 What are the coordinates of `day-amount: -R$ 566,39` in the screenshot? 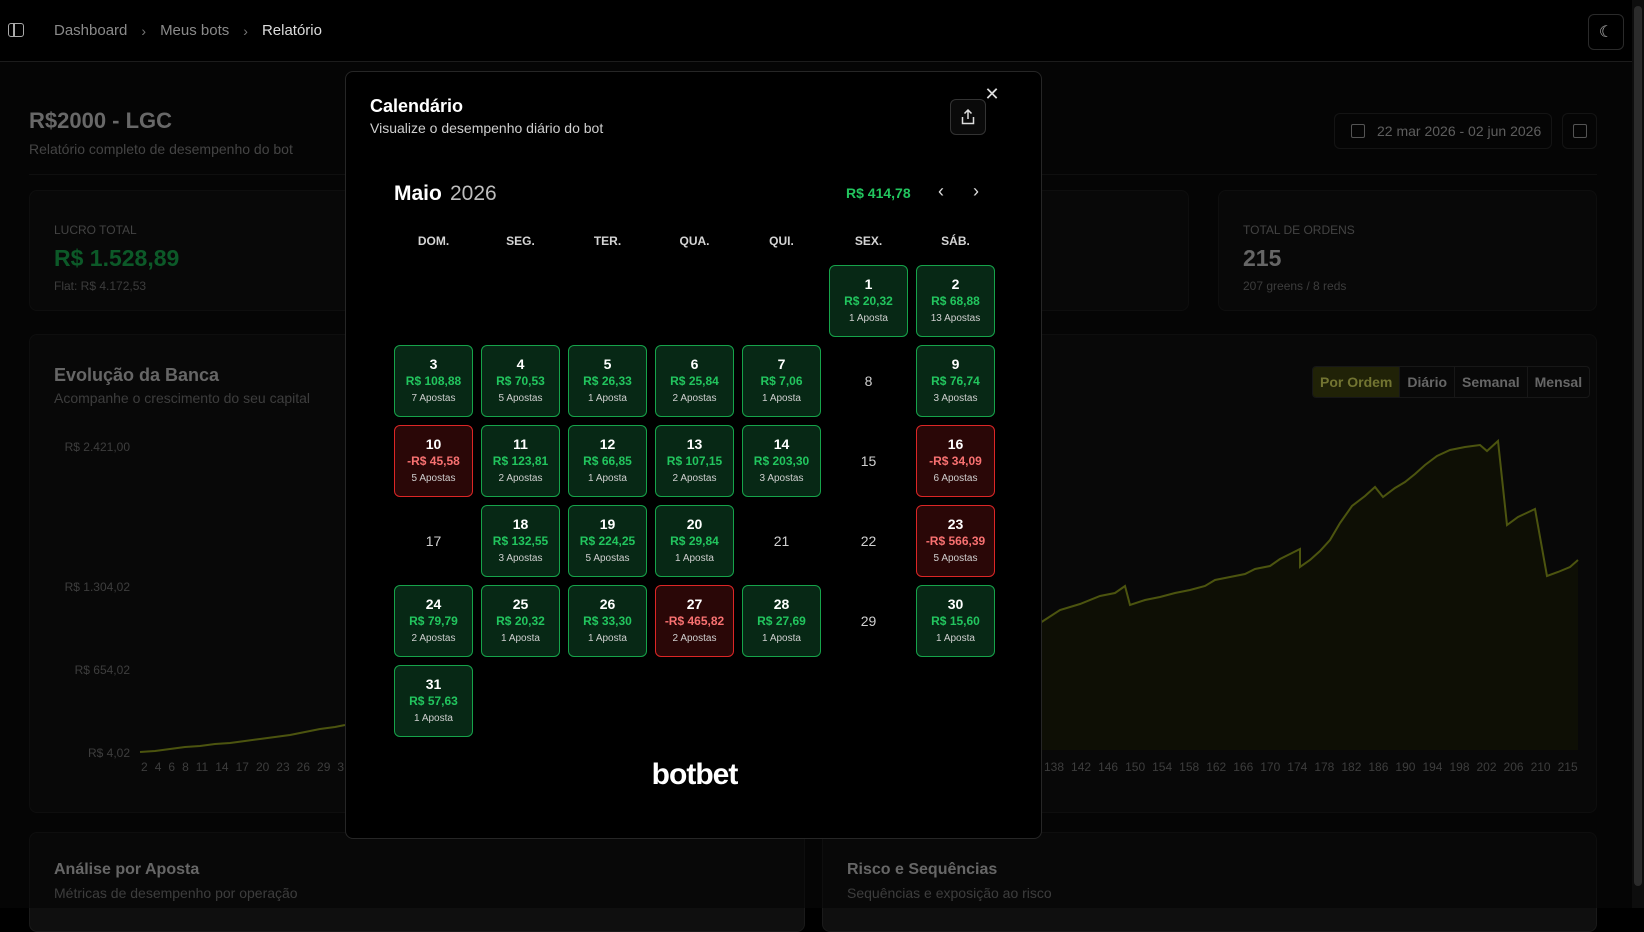 It's located at (955, 541).